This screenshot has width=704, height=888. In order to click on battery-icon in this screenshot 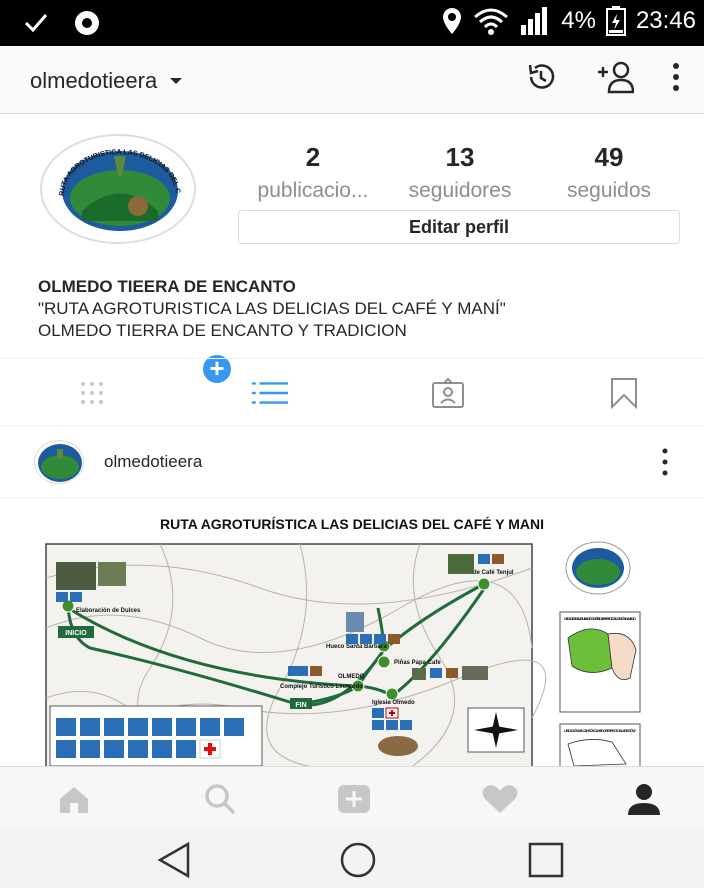, I will do `click(615, 21)`.